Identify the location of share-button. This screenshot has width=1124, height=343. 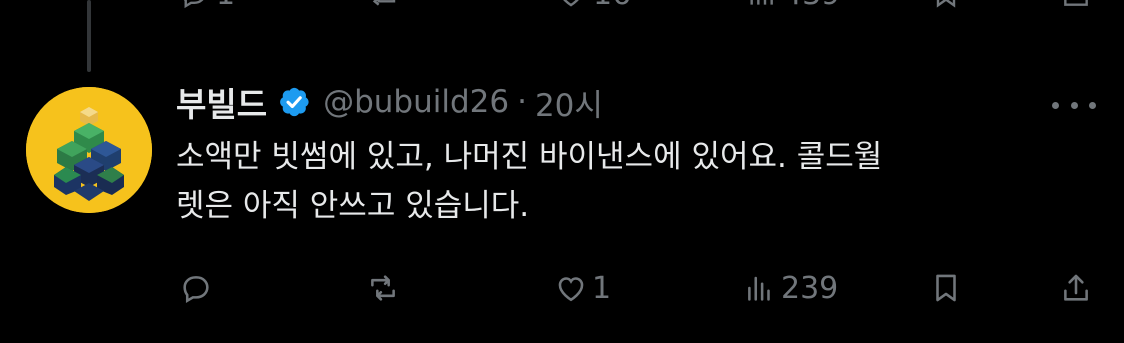
(1076, 288).